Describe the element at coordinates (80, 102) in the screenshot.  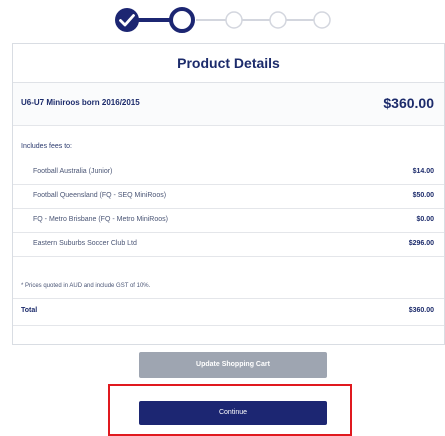
I see `product-name: U6-U7 Miniroos born 2016/2015` at that location.